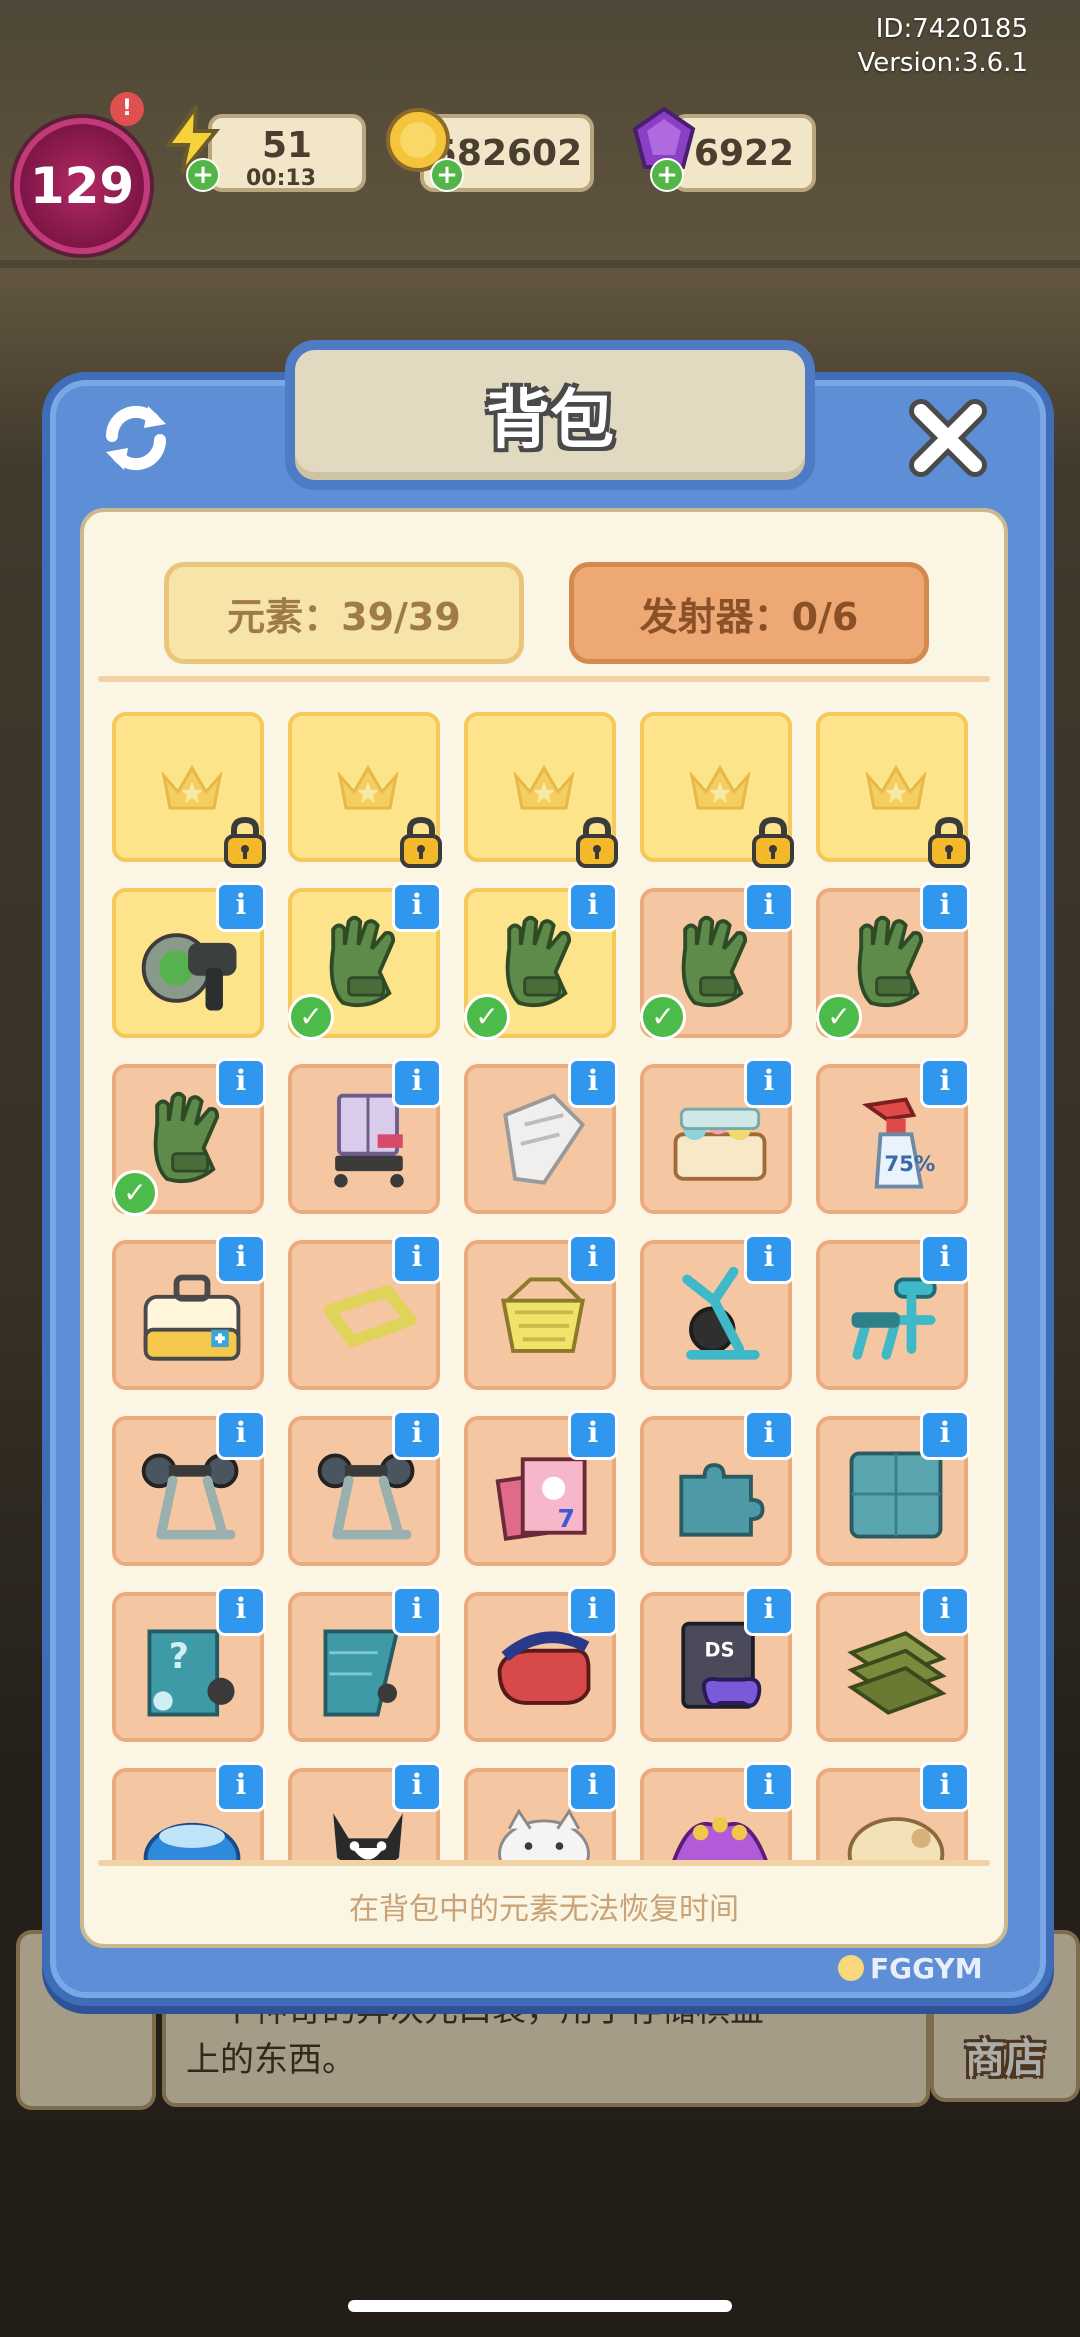  Describe the element at coordinates (136, 438) in the screenshot. I see `refresh-button` at that location.